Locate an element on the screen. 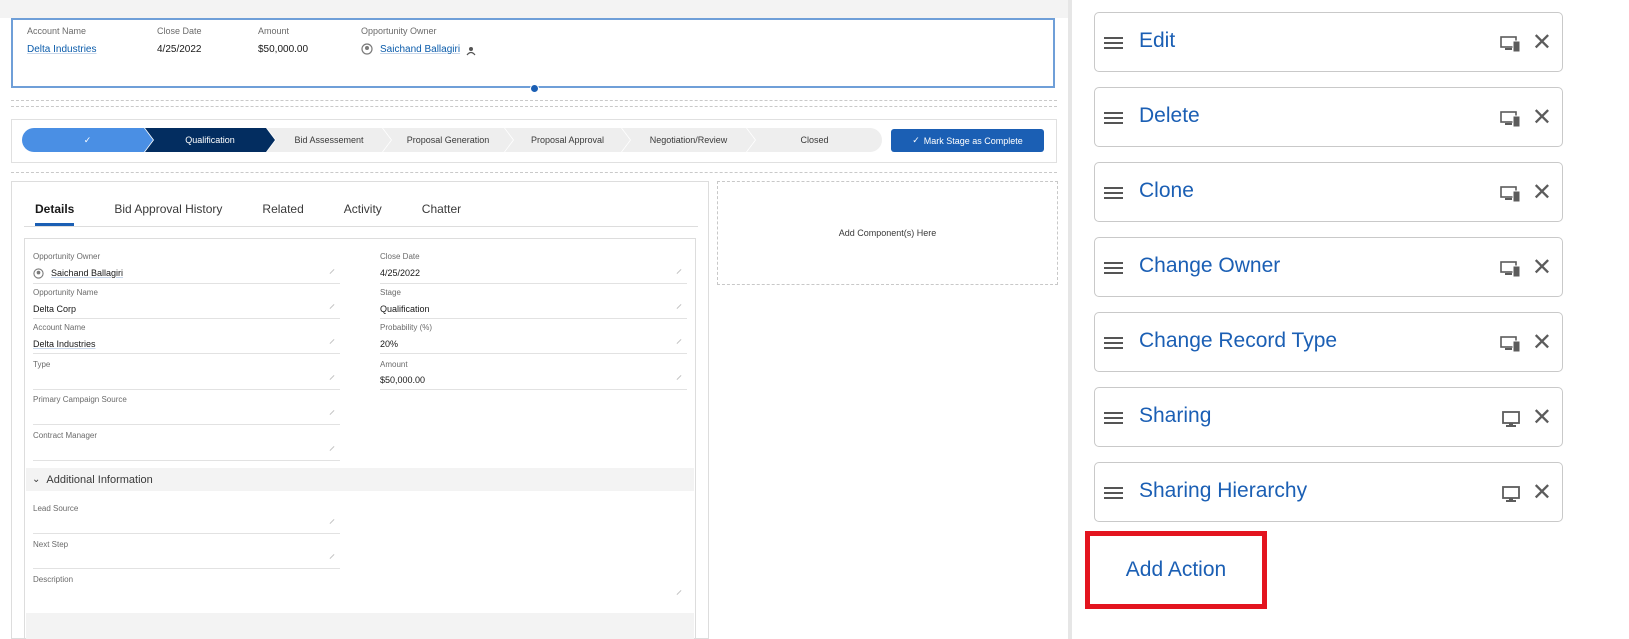  add-action-button: Add Action is located at coordinates (1176, 570).